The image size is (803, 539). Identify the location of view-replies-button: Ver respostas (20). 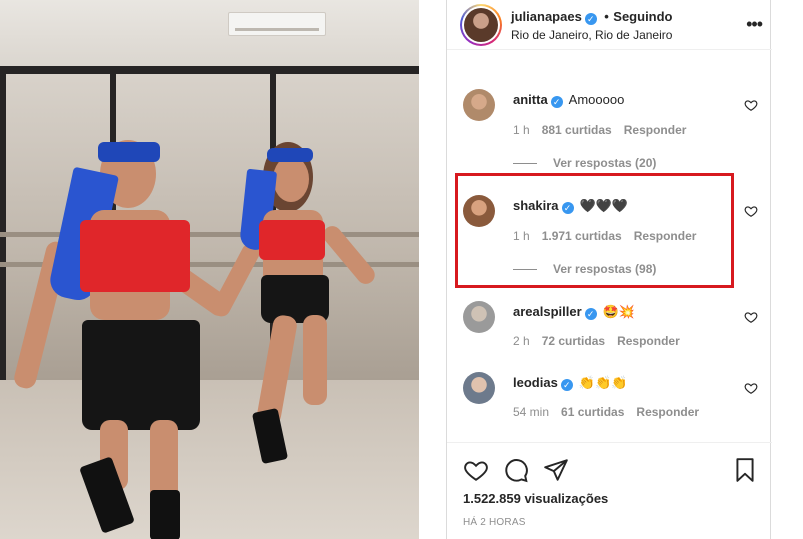
(584, 163).